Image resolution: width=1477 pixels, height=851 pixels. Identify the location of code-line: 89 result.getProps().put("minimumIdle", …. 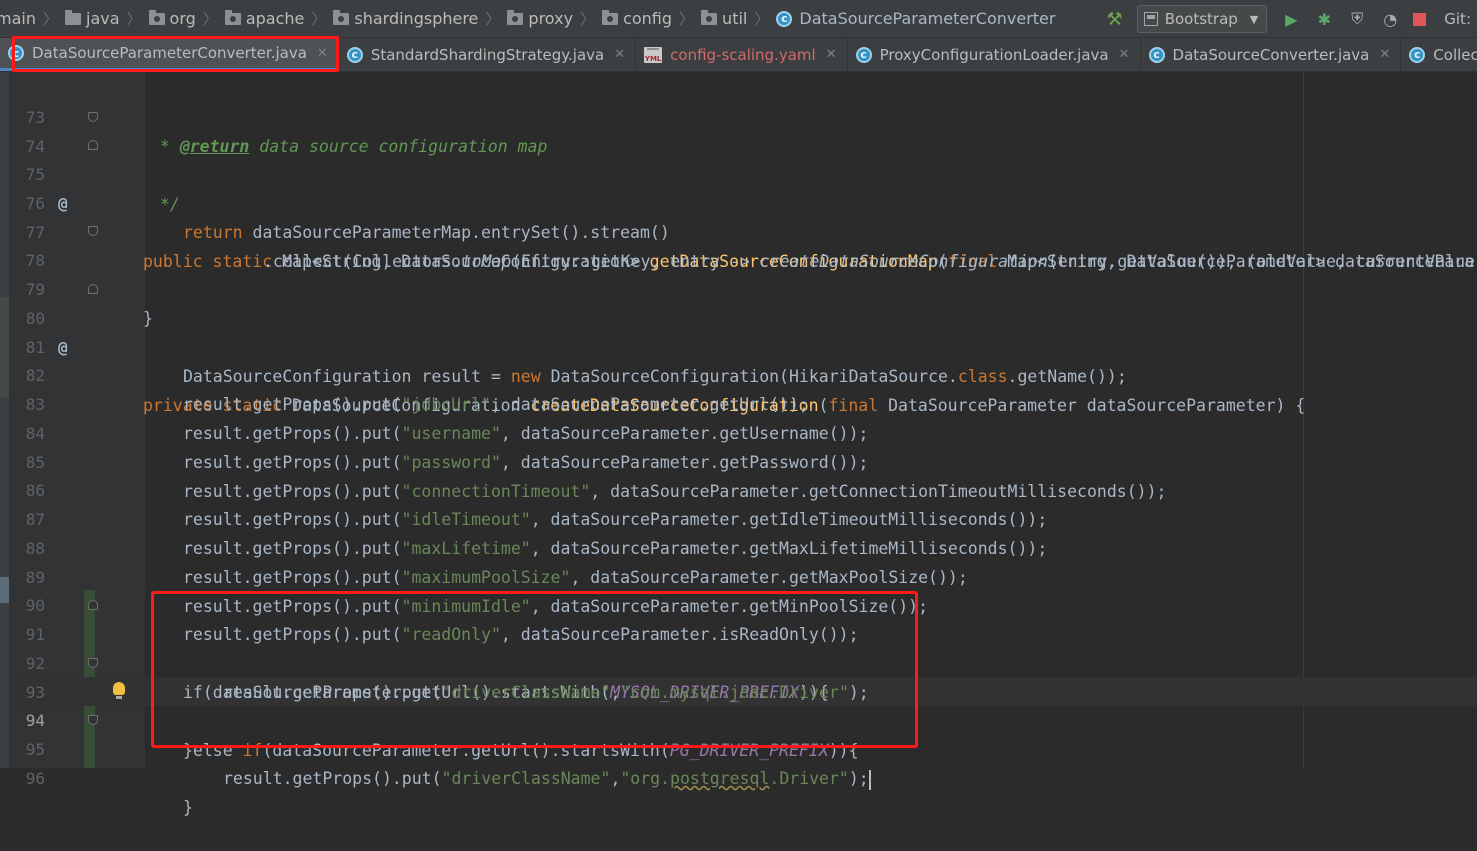
(738, 575).